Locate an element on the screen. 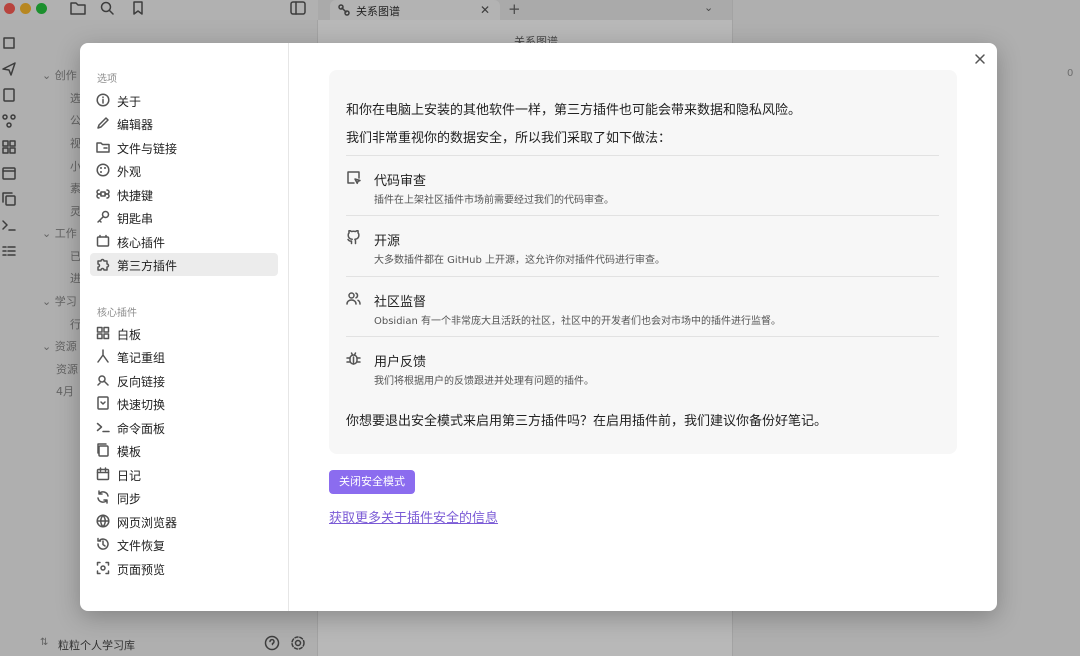  nav-item-daily-notes: 日记 is located at coordinates (184, 474).